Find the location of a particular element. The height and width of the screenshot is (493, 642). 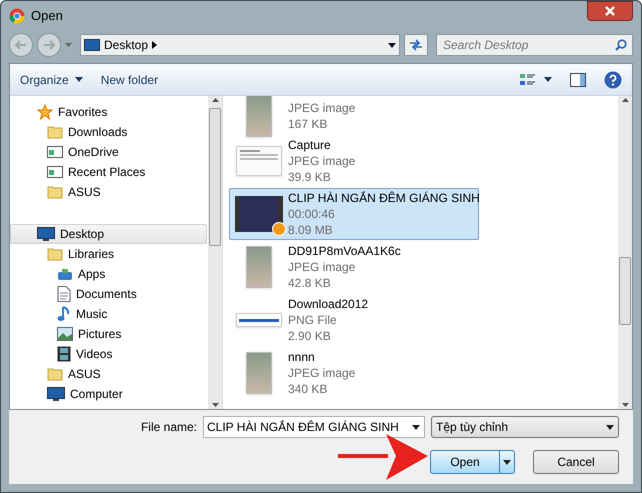

file-name: DD91P8mVoAA1K6c is located at coordinates (344, 251).